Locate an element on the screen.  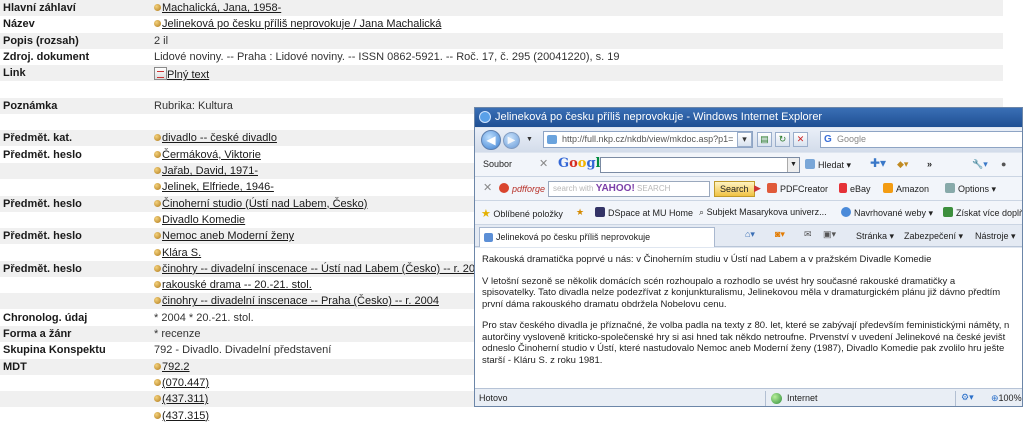
address-dropdown-icon: ▾ is located at coordinates (744, 139).